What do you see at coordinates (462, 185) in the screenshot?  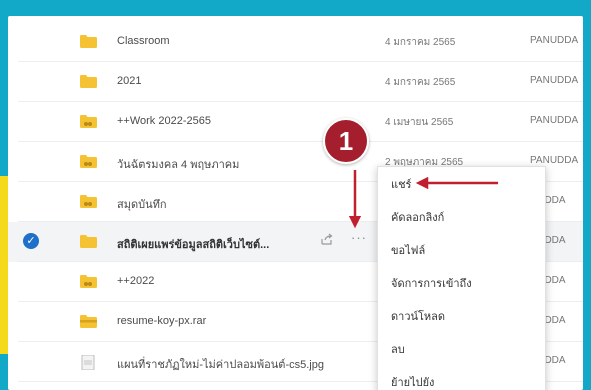 I see `menu-item-share: แชร์` at bounding box center [462, 185].